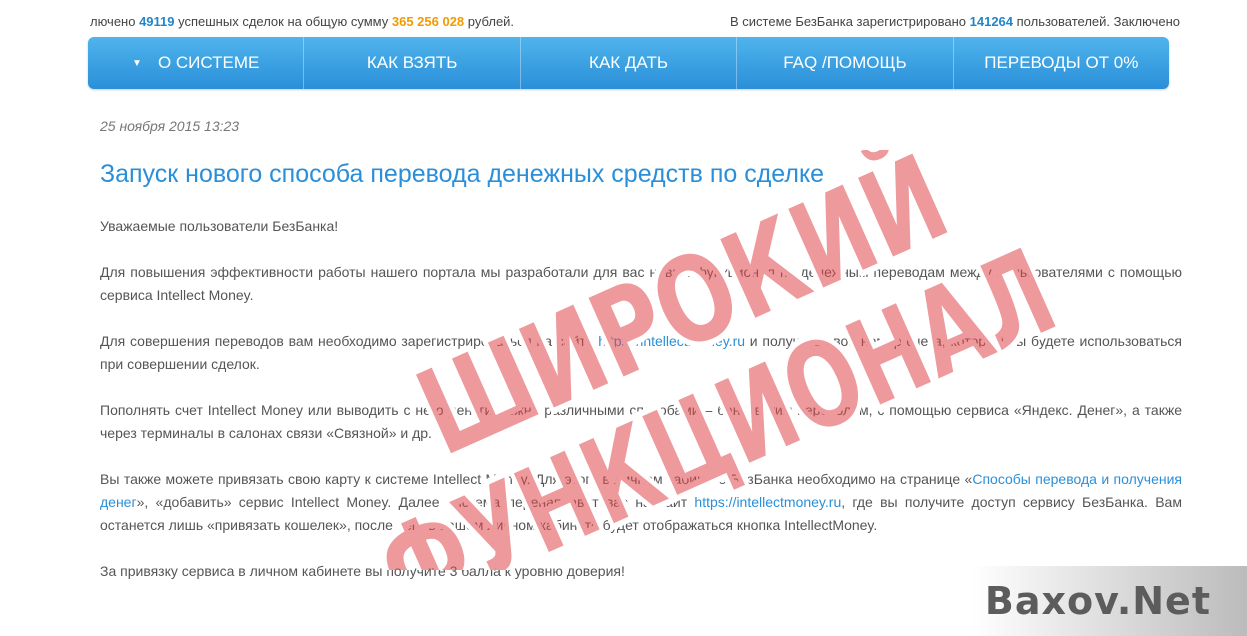 This screenshot has width=1247, height=636. I want to click on ticker-left-text-c: рублей., so click(489, 21).